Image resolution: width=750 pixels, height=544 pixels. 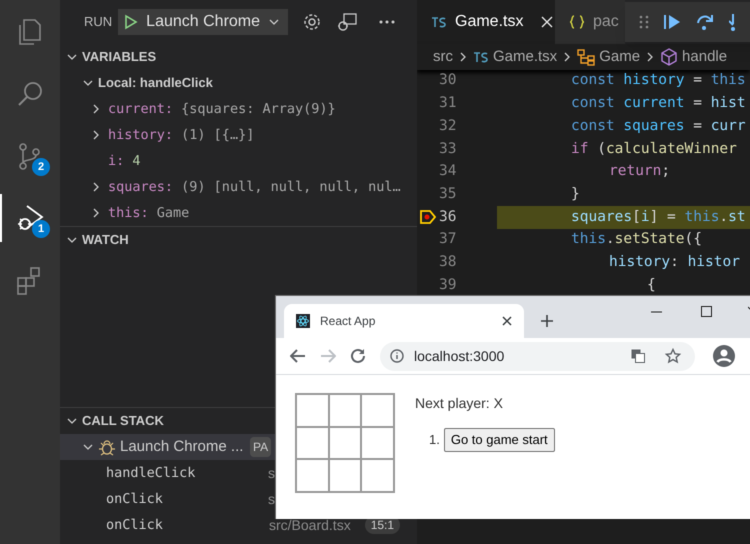 I want to click on line-number: 34, so click(x=447, y=172).